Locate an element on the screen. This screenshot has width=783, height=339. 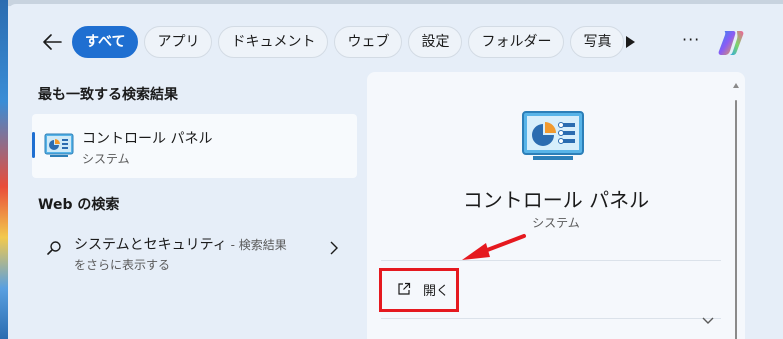
tab-all: すべて is located at coordinates (105, 42).